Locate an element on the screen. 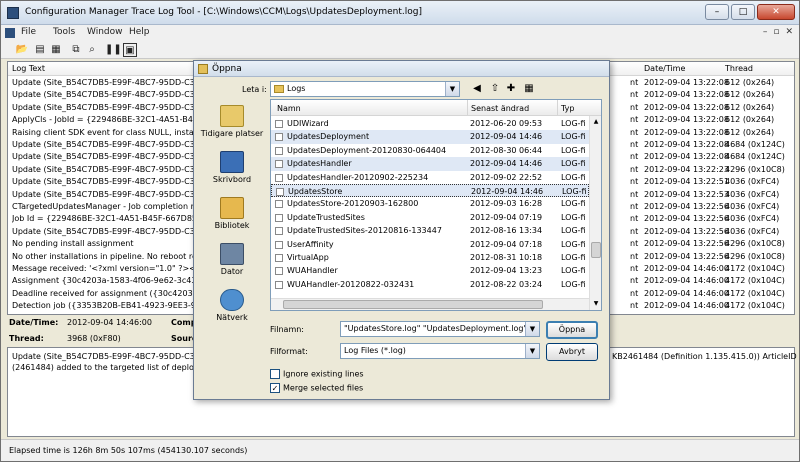  minimize-button: – is located at coordinates (717, 12).